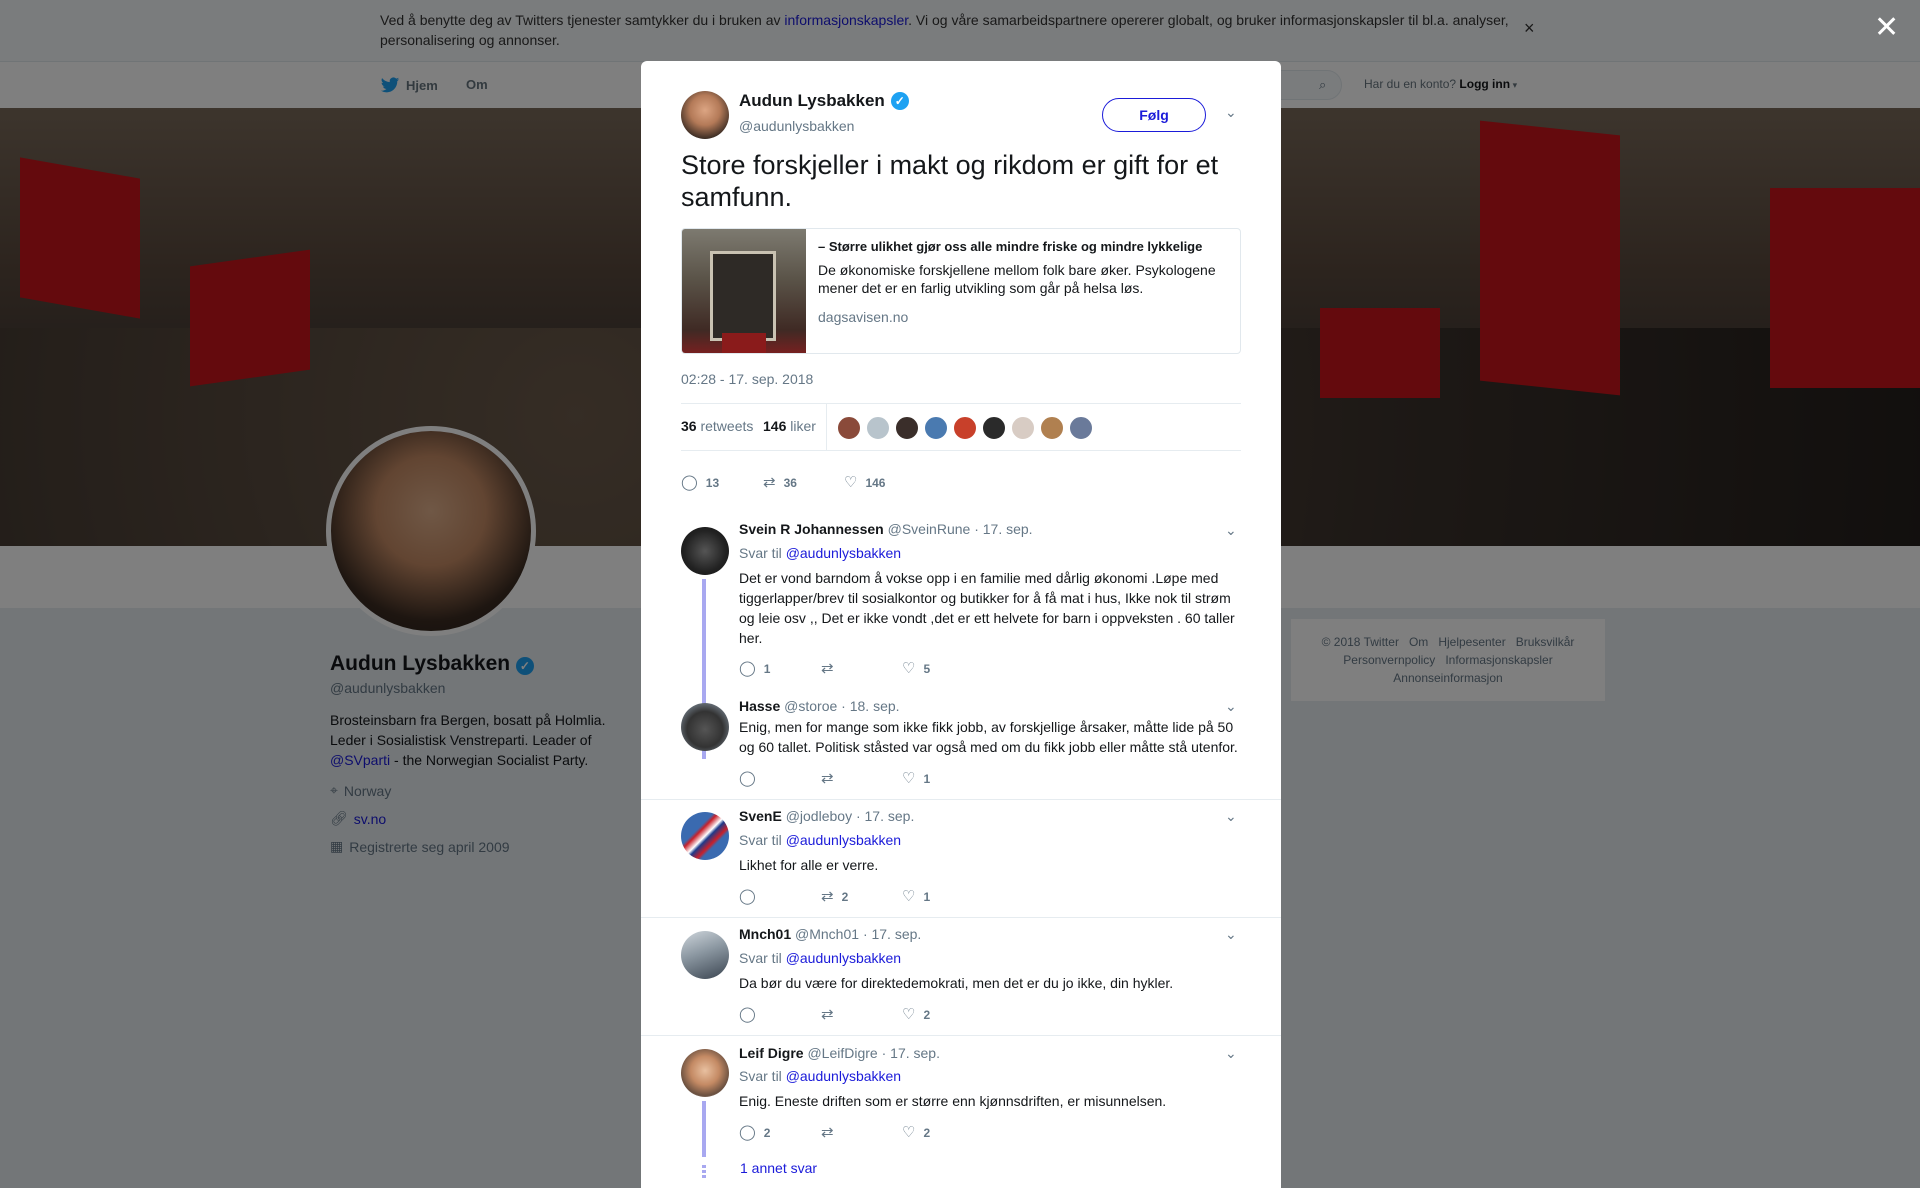 This screenshot has width=1920, height=1188. I want to click on like-count: 1, so click(927, 779).